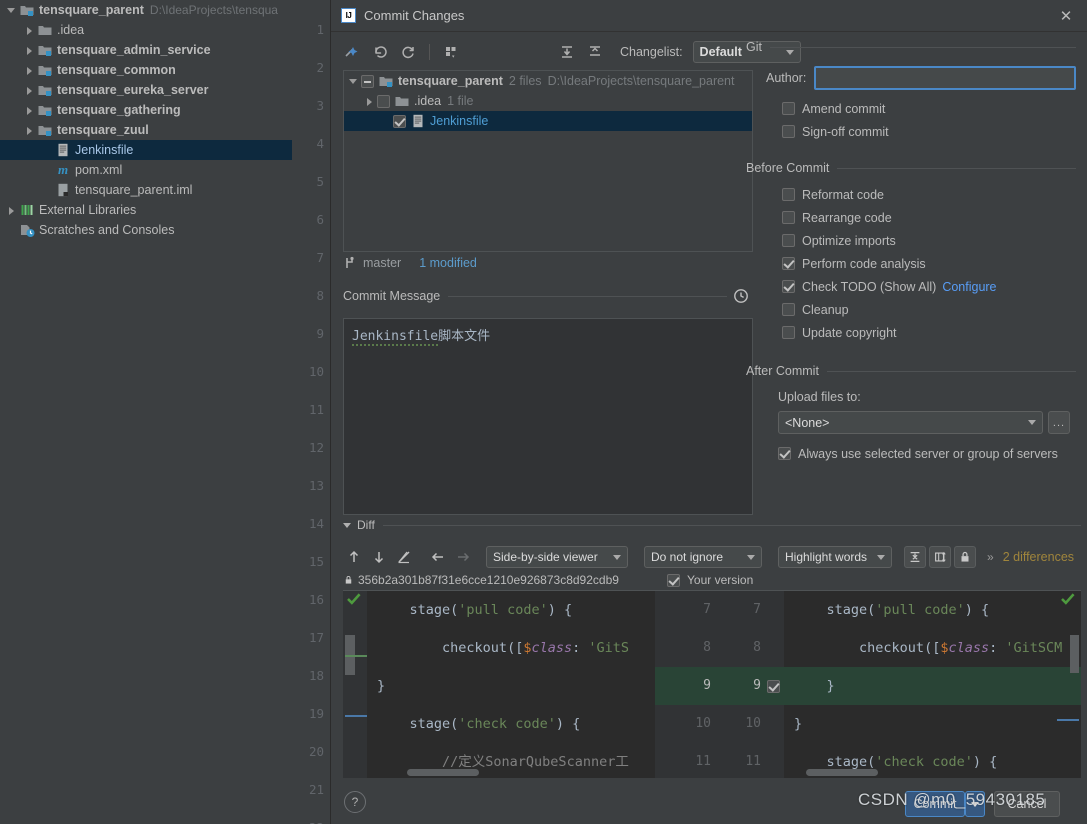 The image size is (1087, 824). Describe the element at coordinates (929, 217) in the screenshot. I see `option-rearrange-code: Rearrange code` at that location.